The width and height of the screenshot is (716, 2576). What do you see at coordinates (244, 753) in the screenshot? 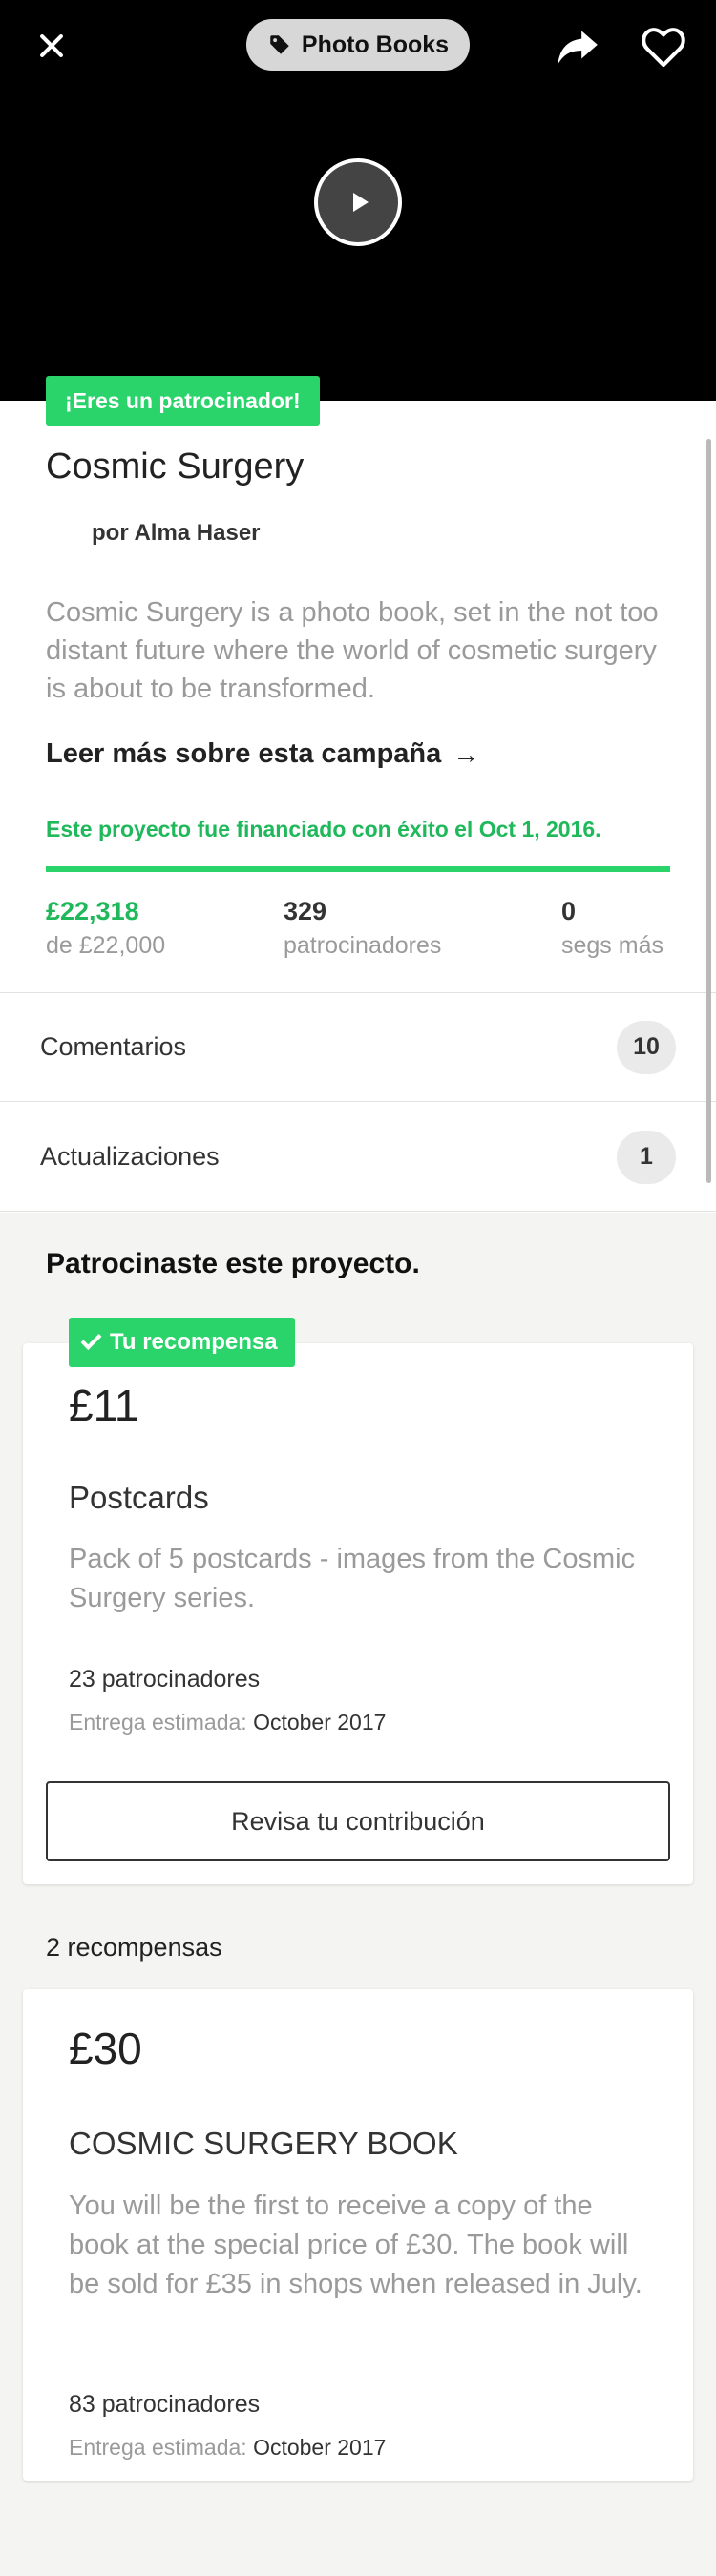
I see `read-more-label: Leer más sobre esta campaña` at bounding box center [244, 753].